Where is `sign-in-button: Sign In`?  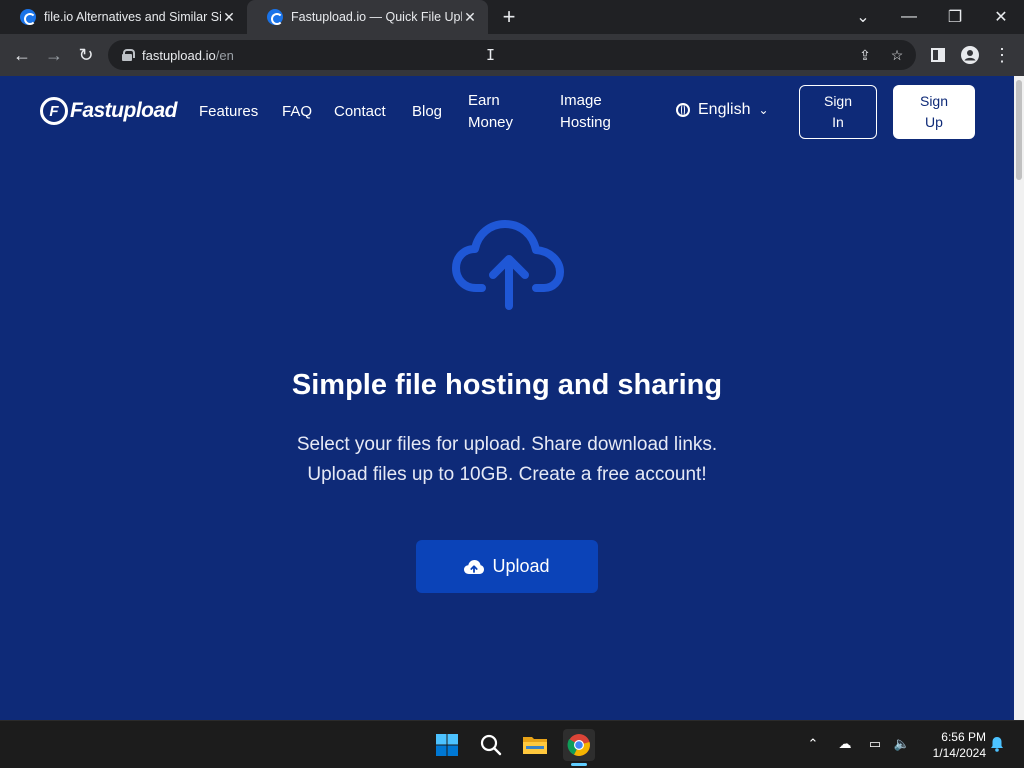 sign-in-button: Sign In is located at coordinates (838, 112).